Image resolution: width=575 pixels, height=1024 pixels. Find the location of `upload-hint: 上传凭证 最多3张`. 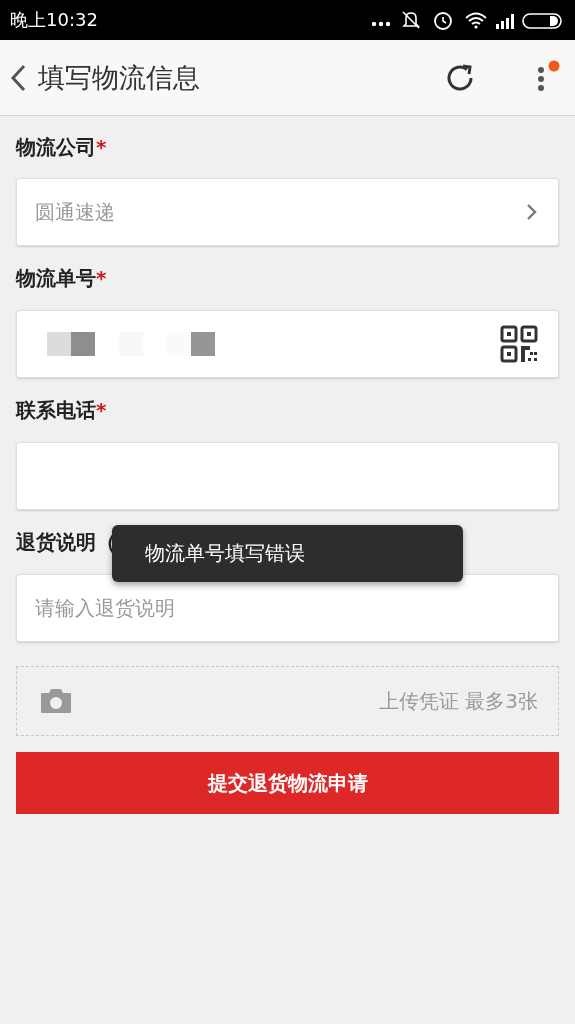

upload-hint: 上传凭证 最多3张 is located at coordinates (458, 701).